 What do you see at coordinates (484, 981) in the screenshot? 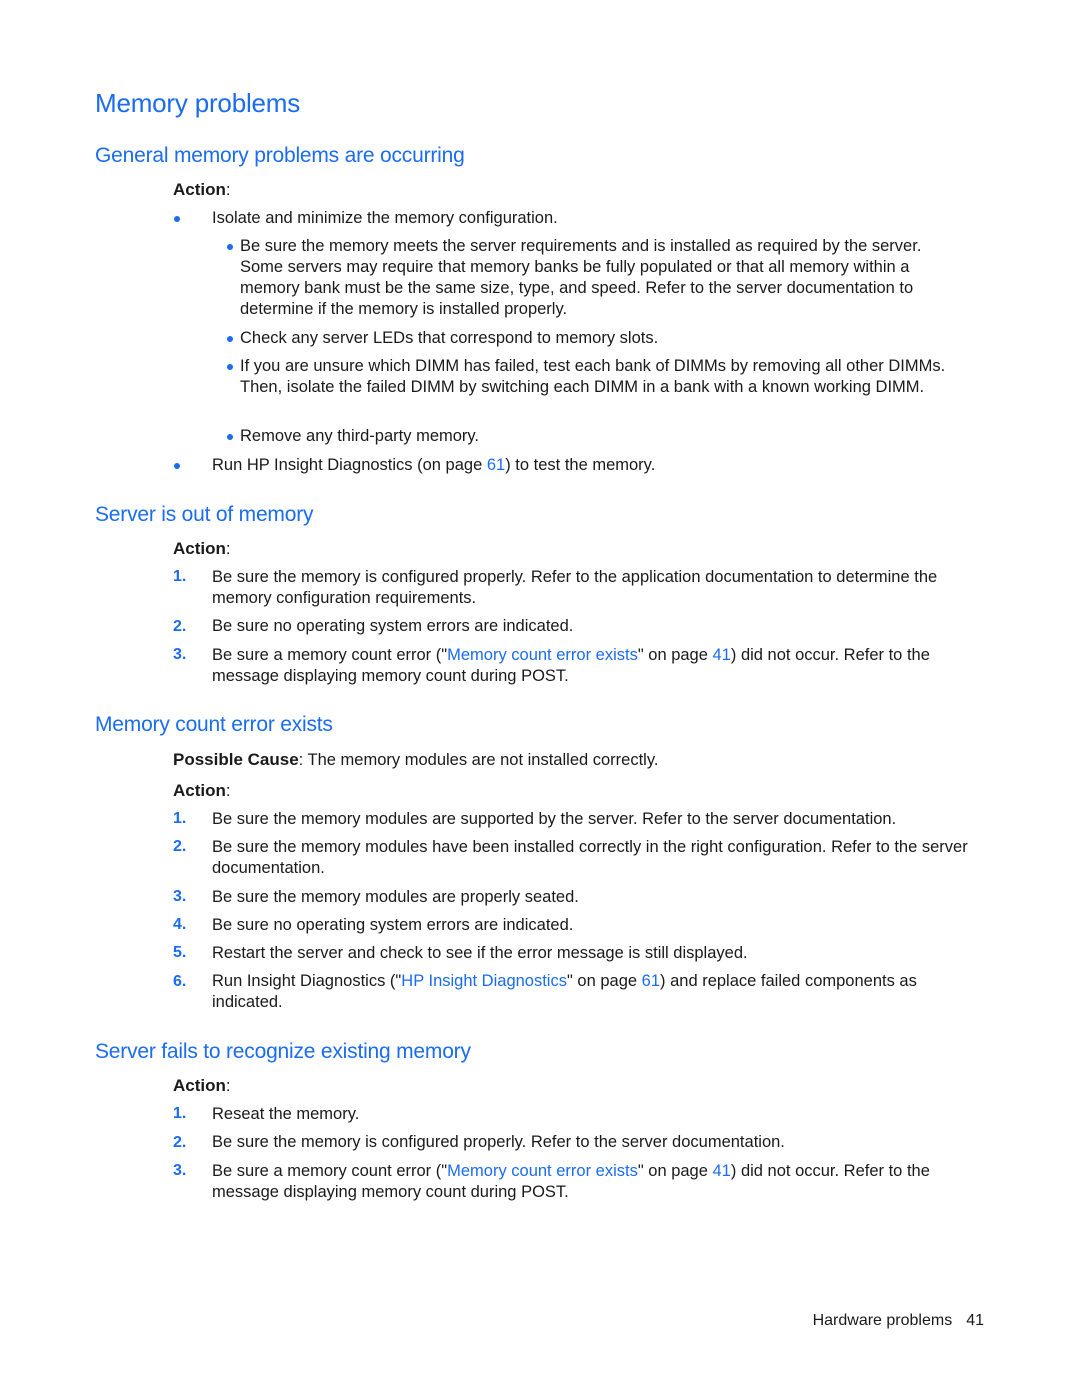
I see `hp-insight-diagnostics-link: HP Insight Diagnostics` at bounding box center [484, 981].